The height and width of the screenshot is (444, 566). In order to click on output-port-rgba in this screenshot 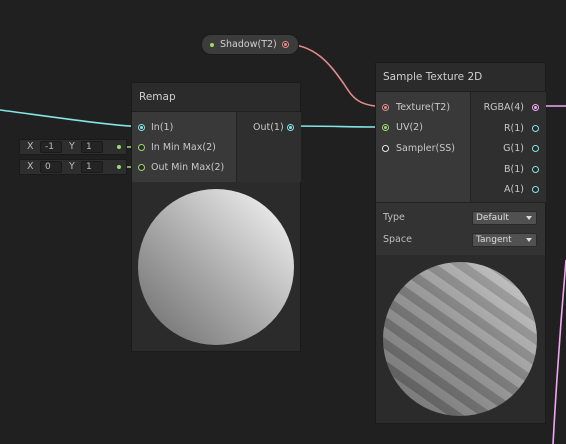, I will do `click(535, 107)`.